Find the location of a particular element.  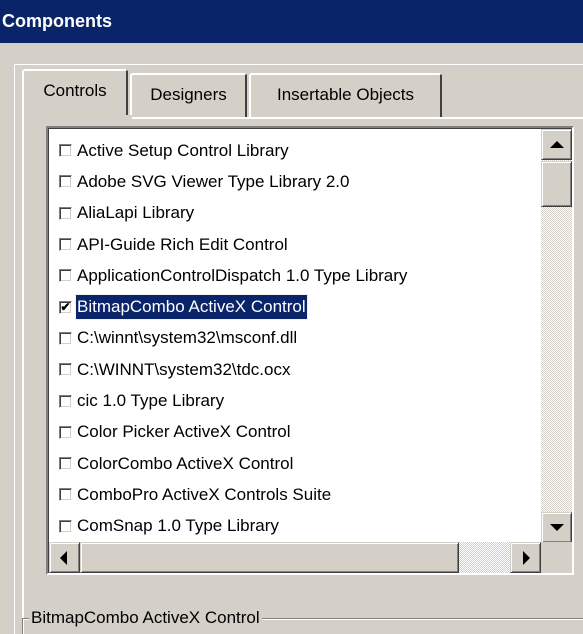

horizontal-scrollbar is located at coordinates (295, 557).